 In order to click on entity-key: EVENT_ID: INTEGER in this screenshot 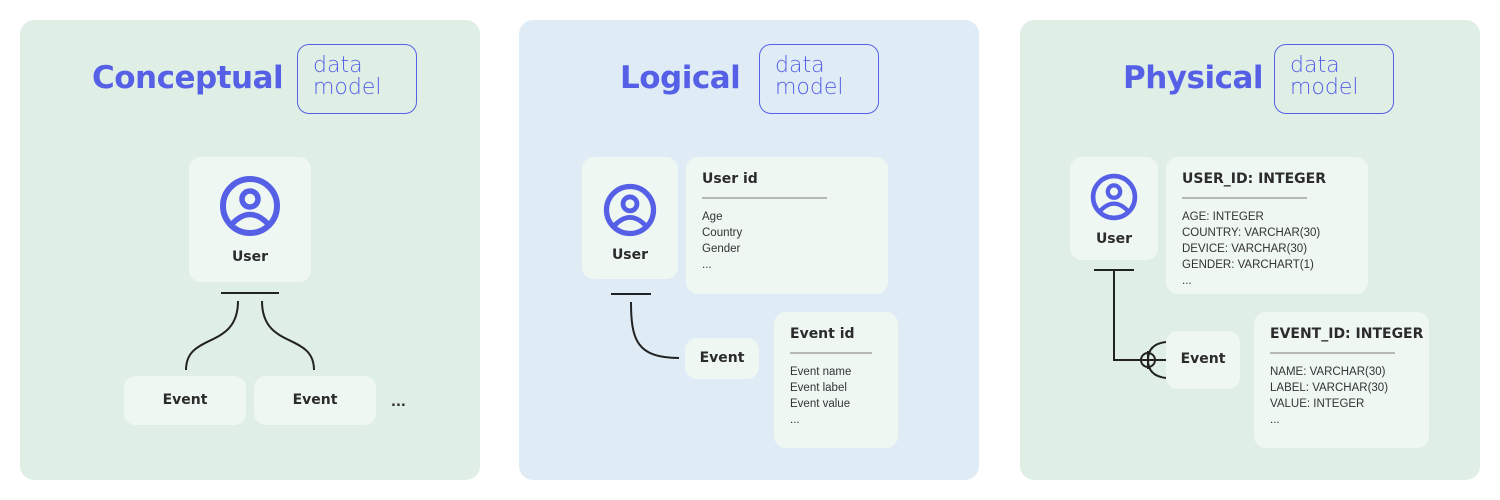, I will do `click(1347, 334)`.